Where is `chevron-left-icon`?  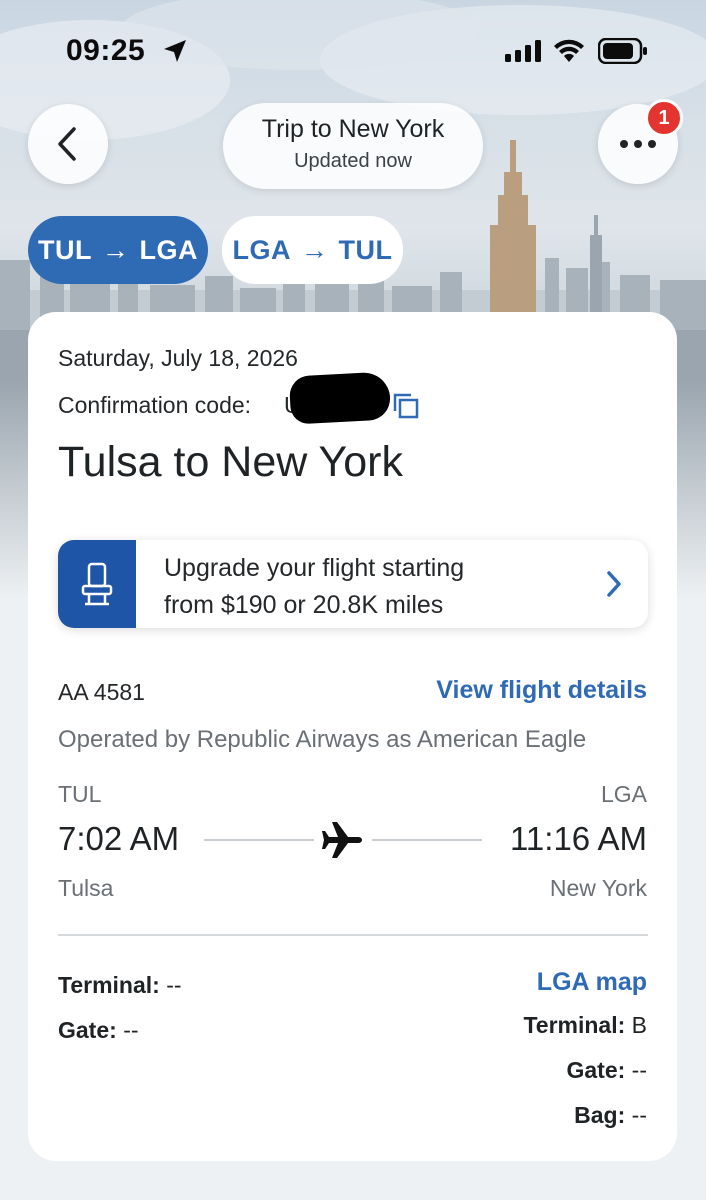
chevron-left-icon is located at coordinates (67, 144).